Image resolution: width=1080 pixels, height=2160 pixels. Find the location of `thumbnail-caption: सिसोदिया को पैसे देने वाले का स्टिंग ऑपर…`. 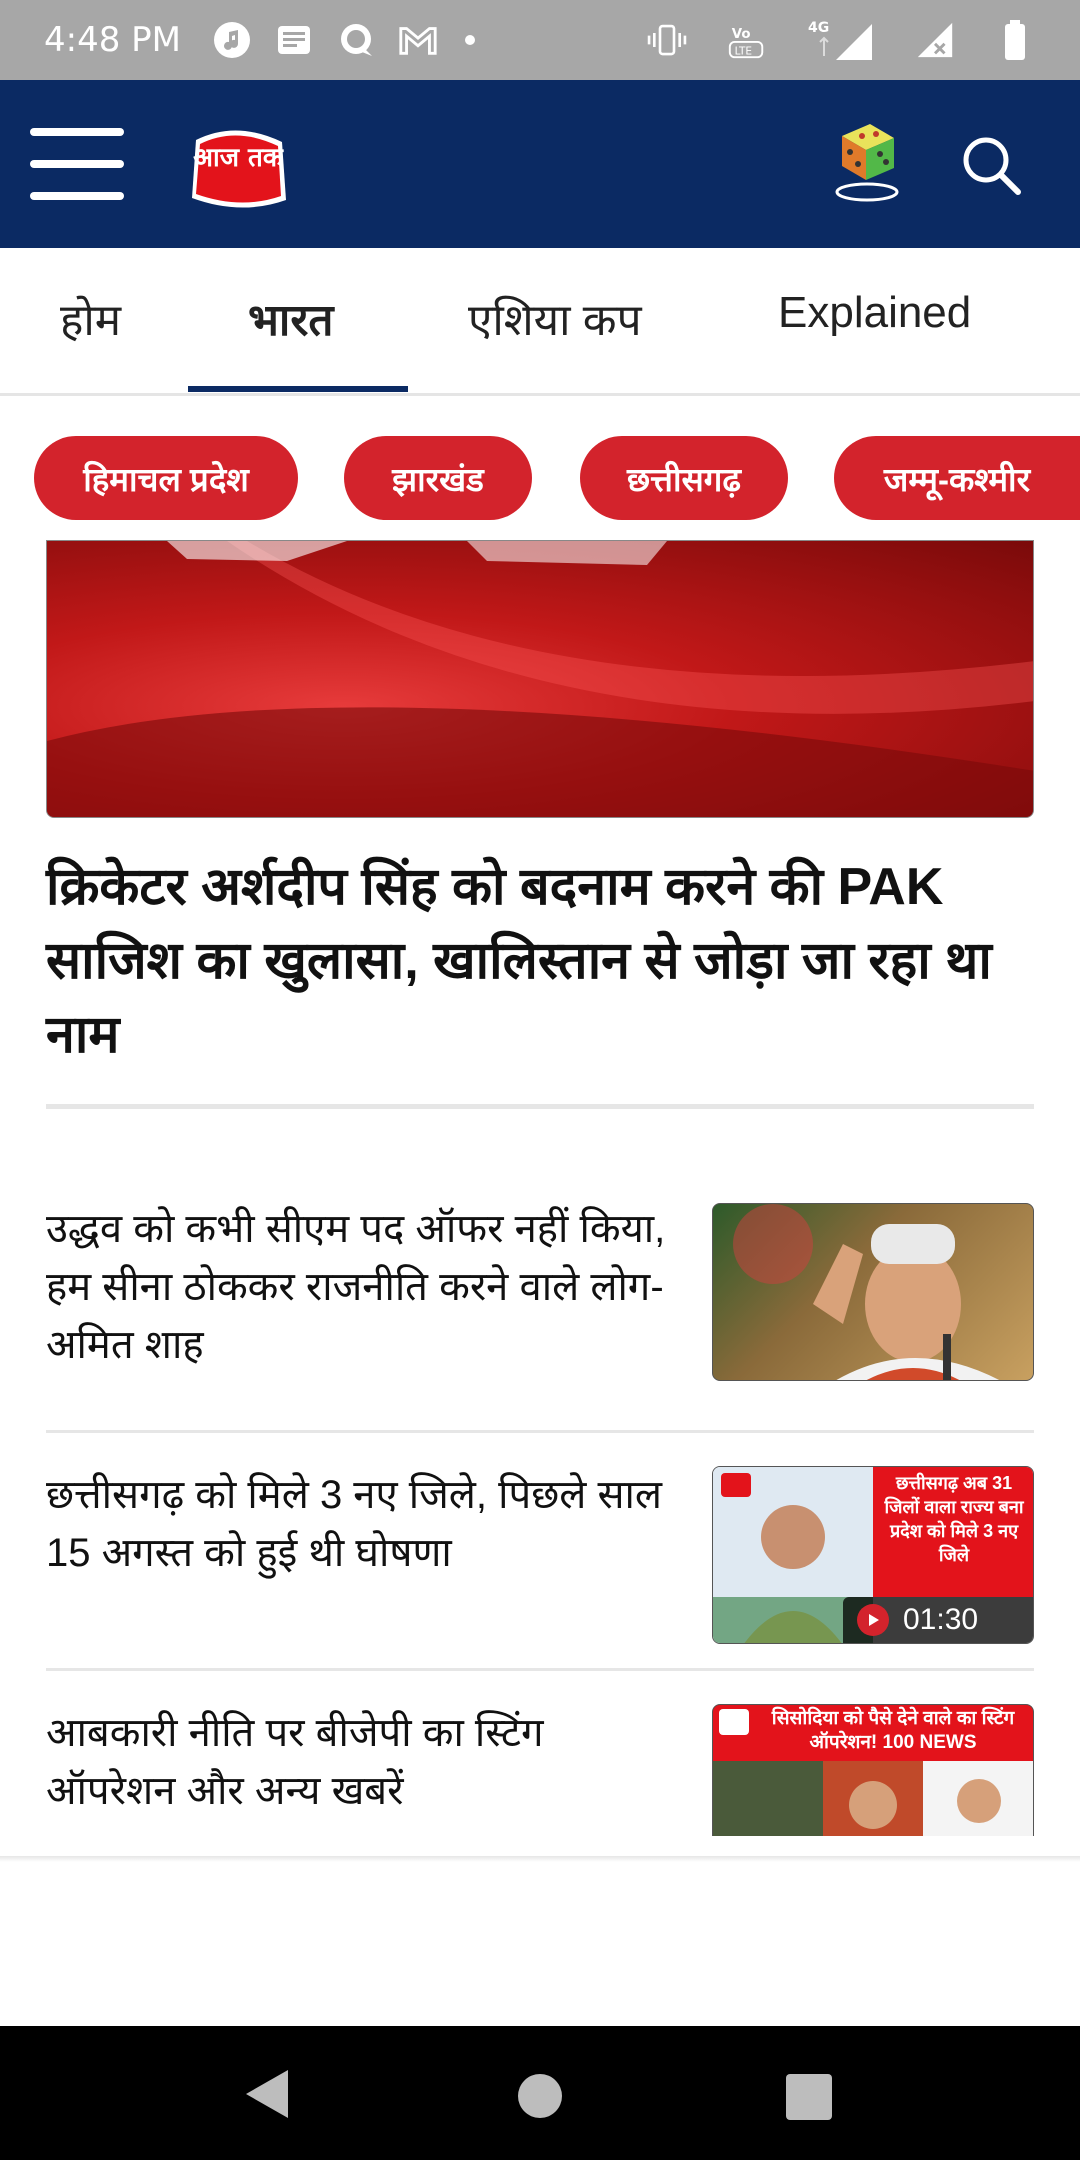

thumbnail-caption: सिसोदिया को पैसे देने वाले का स्टिंग ऑपर… is located at coordinates (893, 1730).